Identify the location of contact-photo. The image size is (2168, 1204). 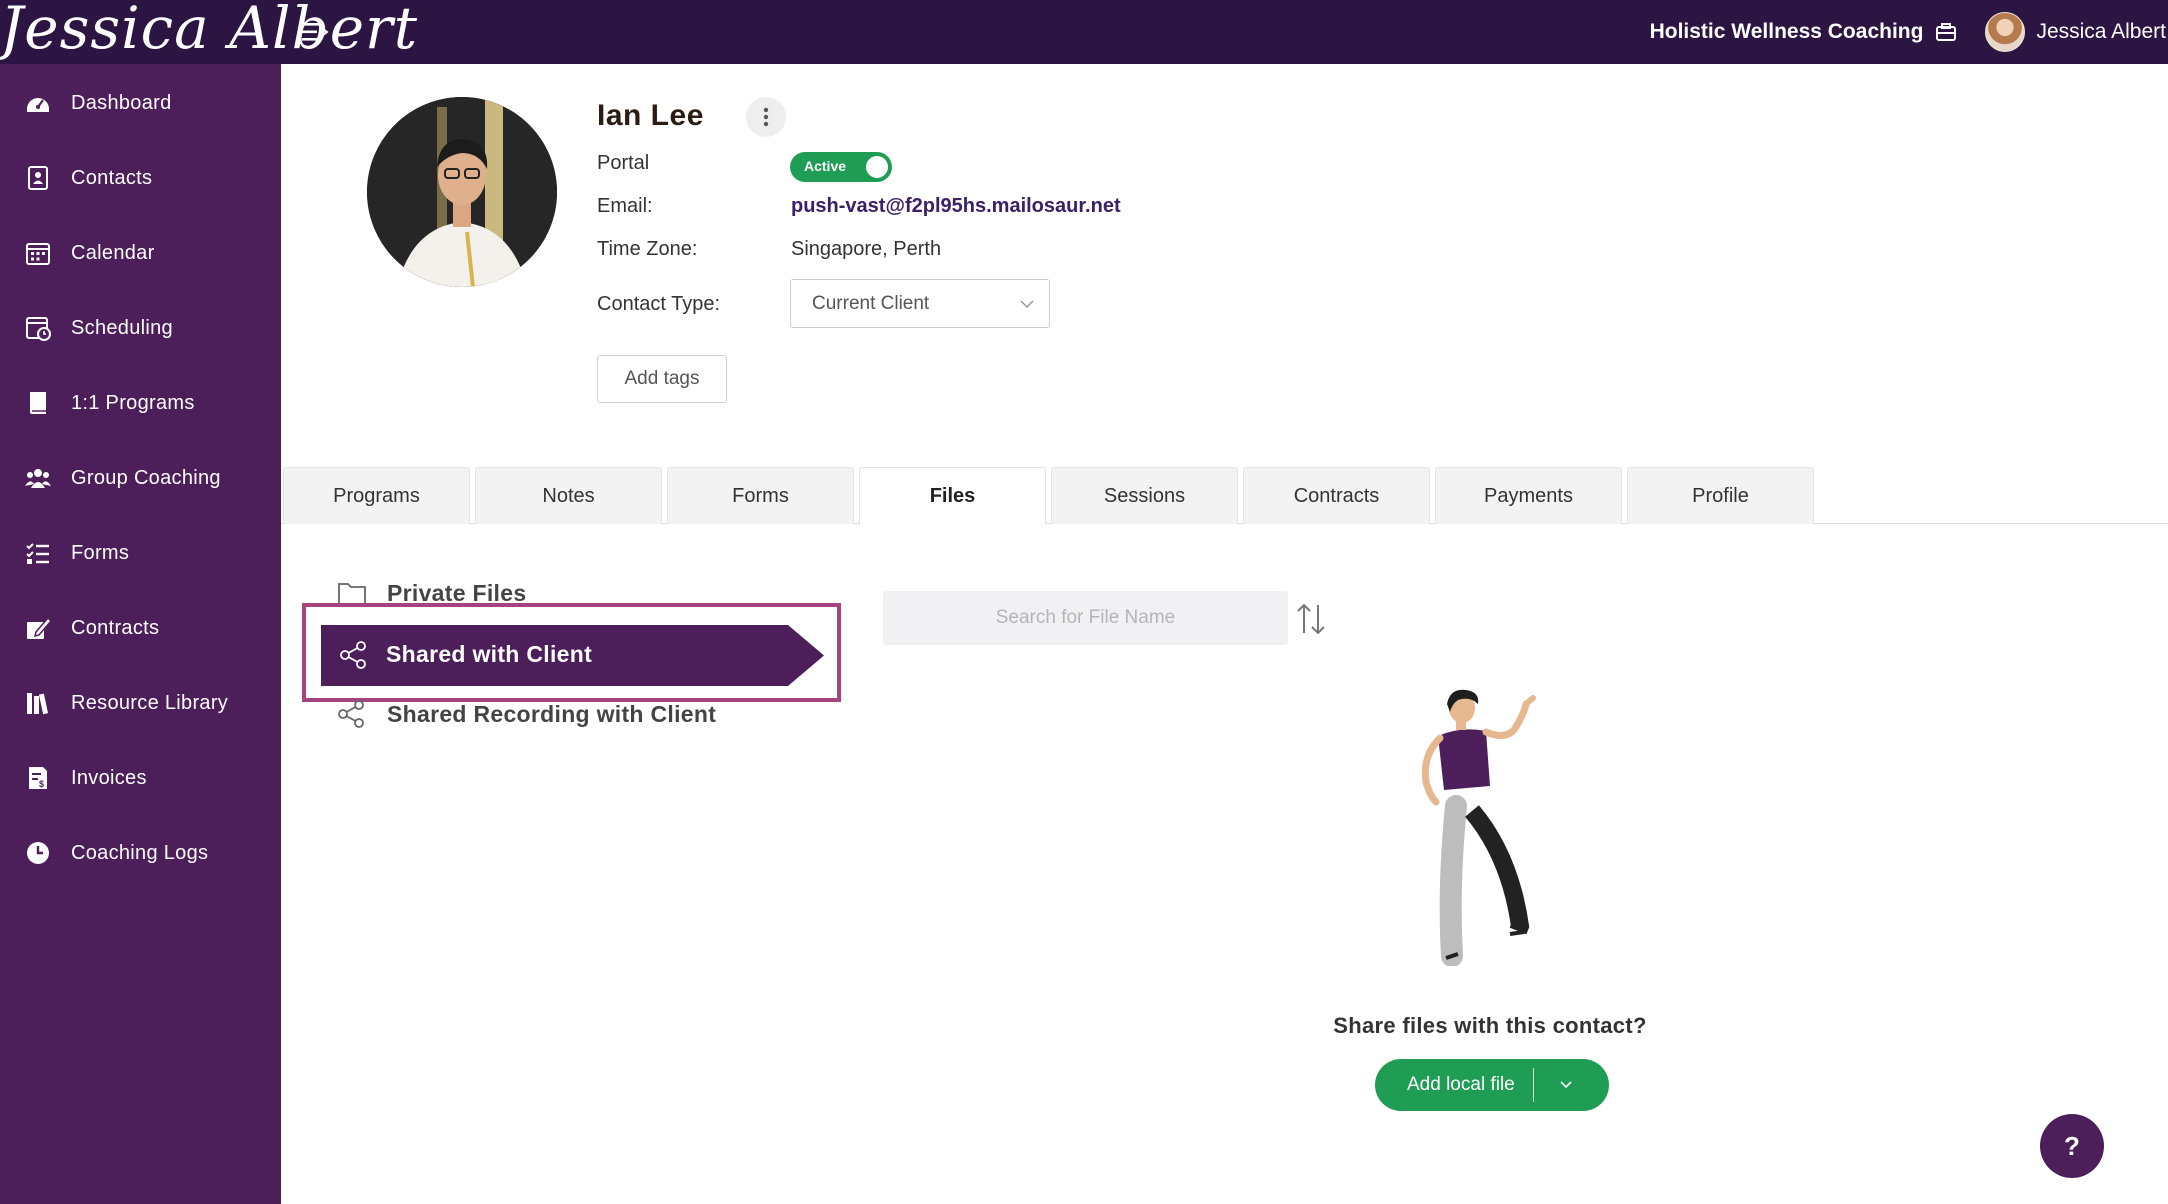
(462, 192).